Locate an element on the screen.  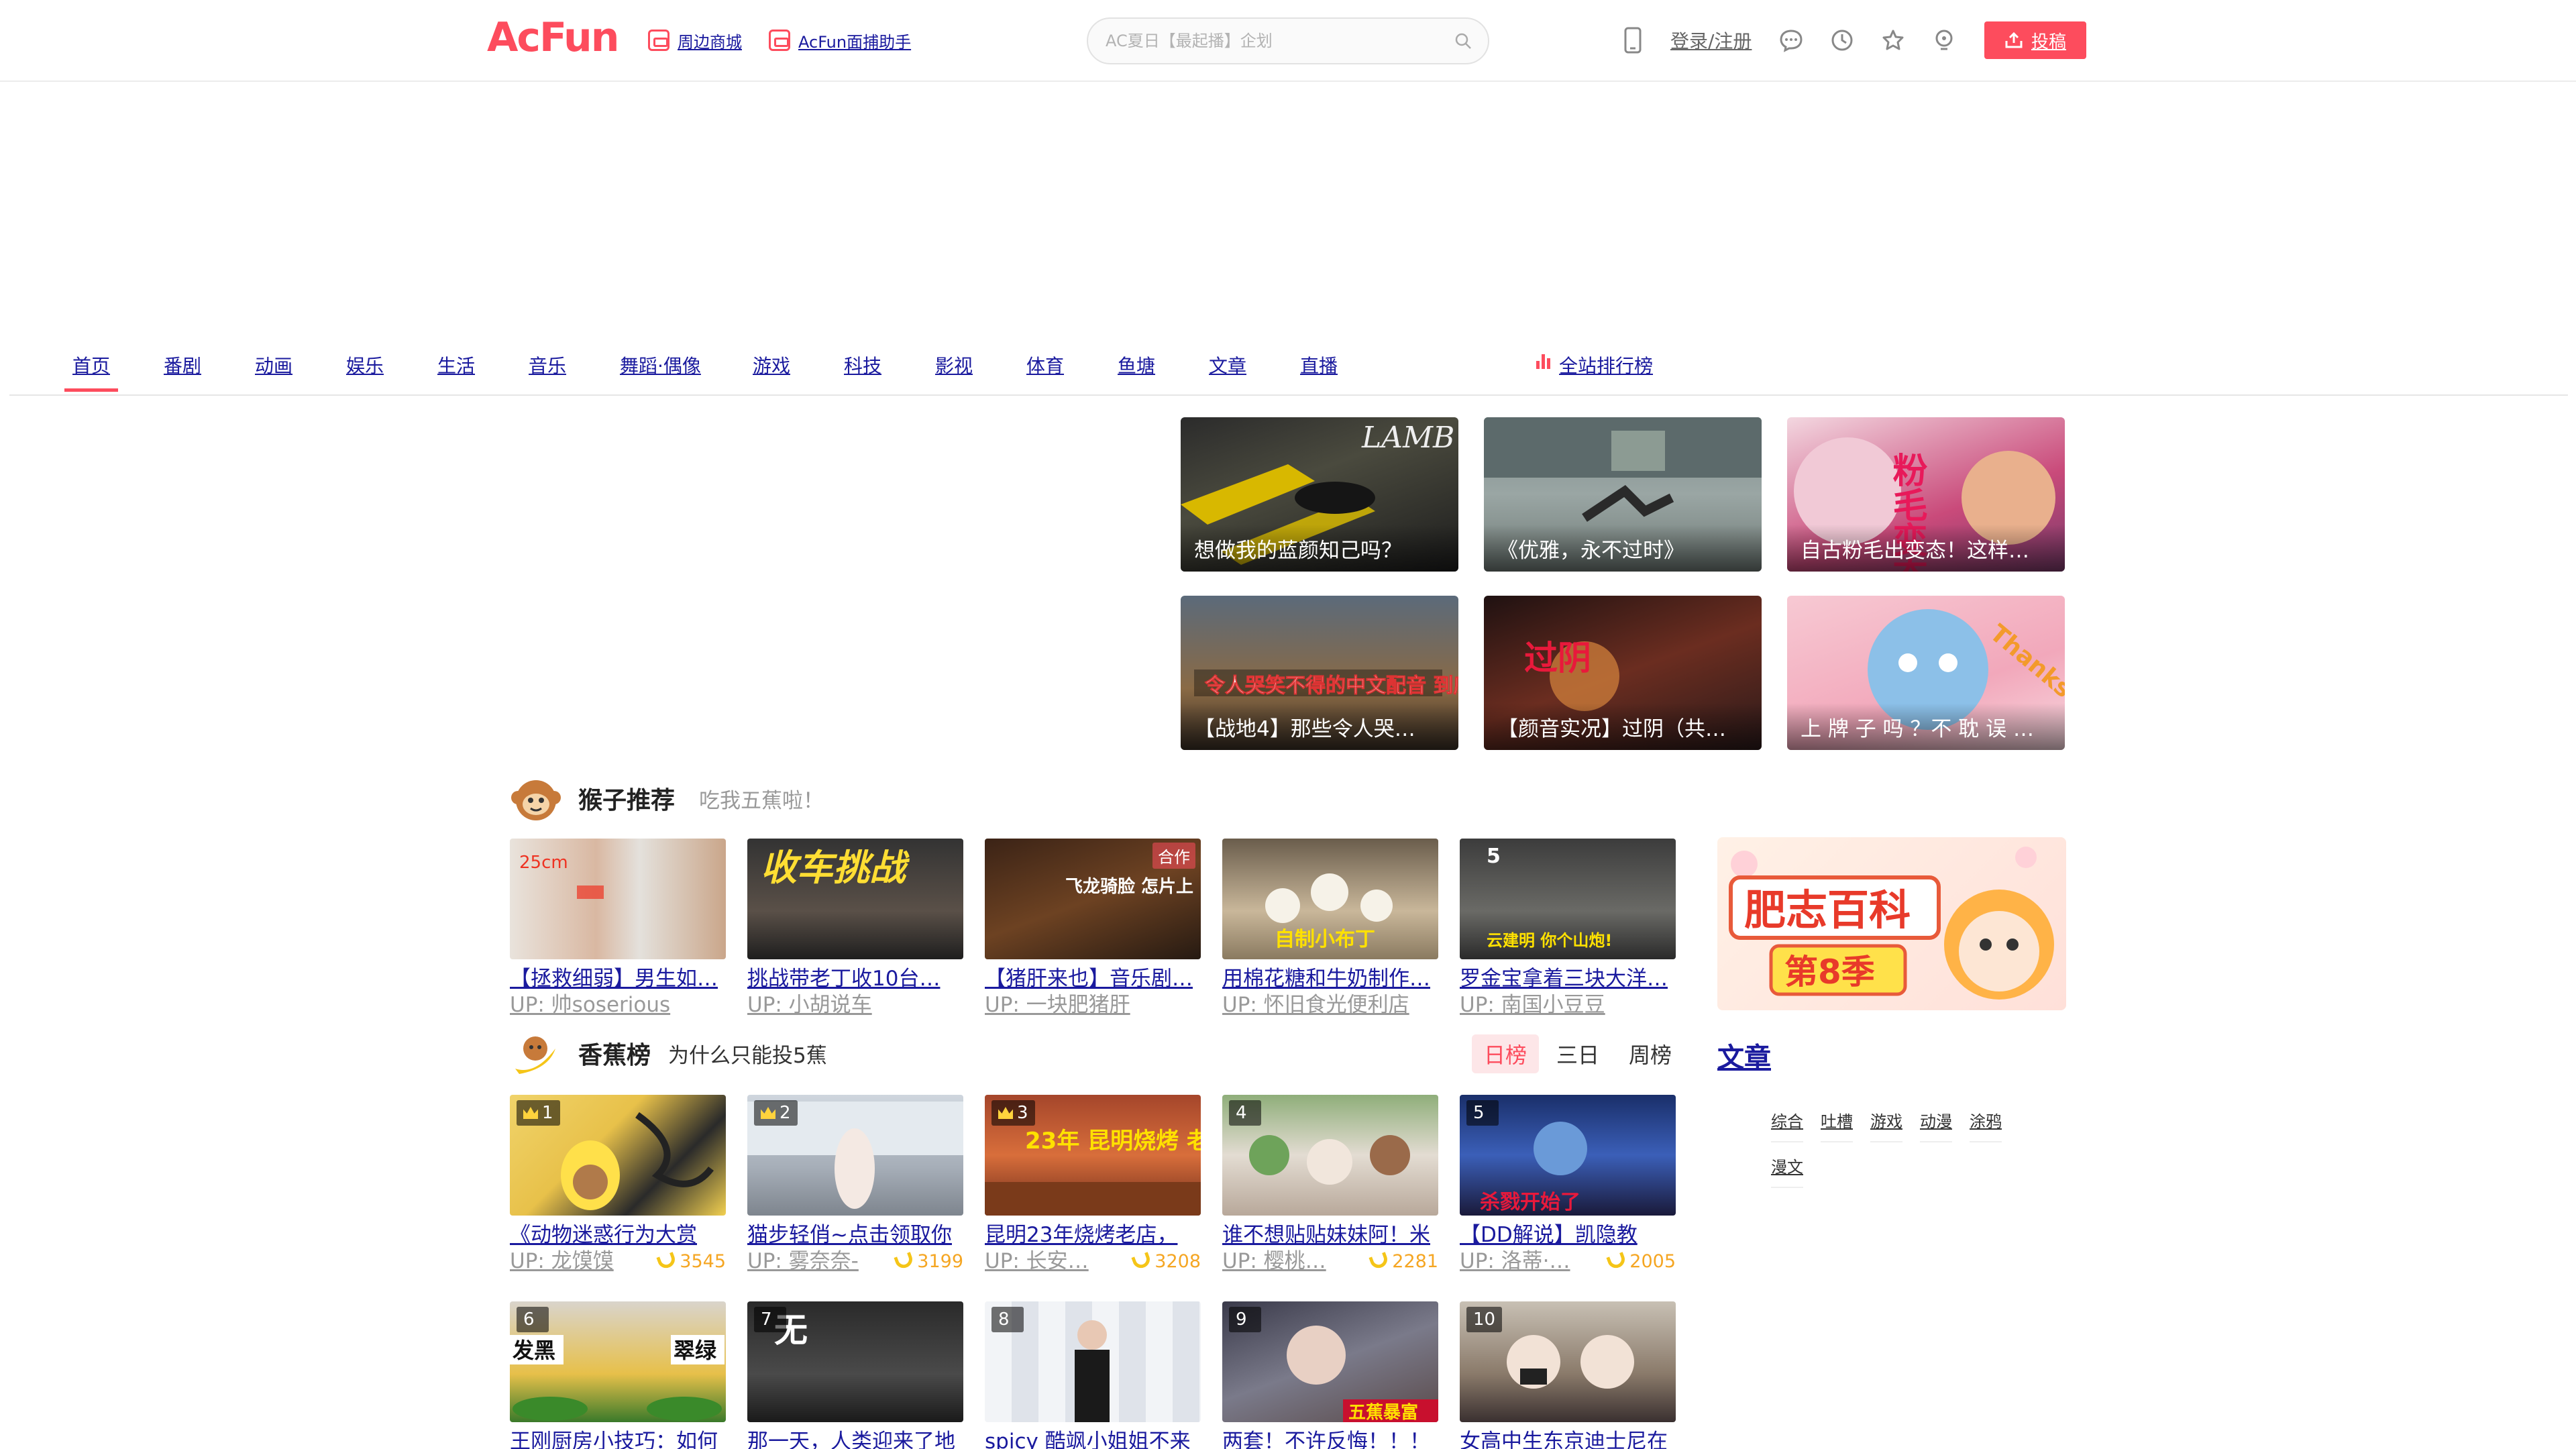
video-title: 《动物迷惑行为大赏 is located at coordinates (618, 1235).